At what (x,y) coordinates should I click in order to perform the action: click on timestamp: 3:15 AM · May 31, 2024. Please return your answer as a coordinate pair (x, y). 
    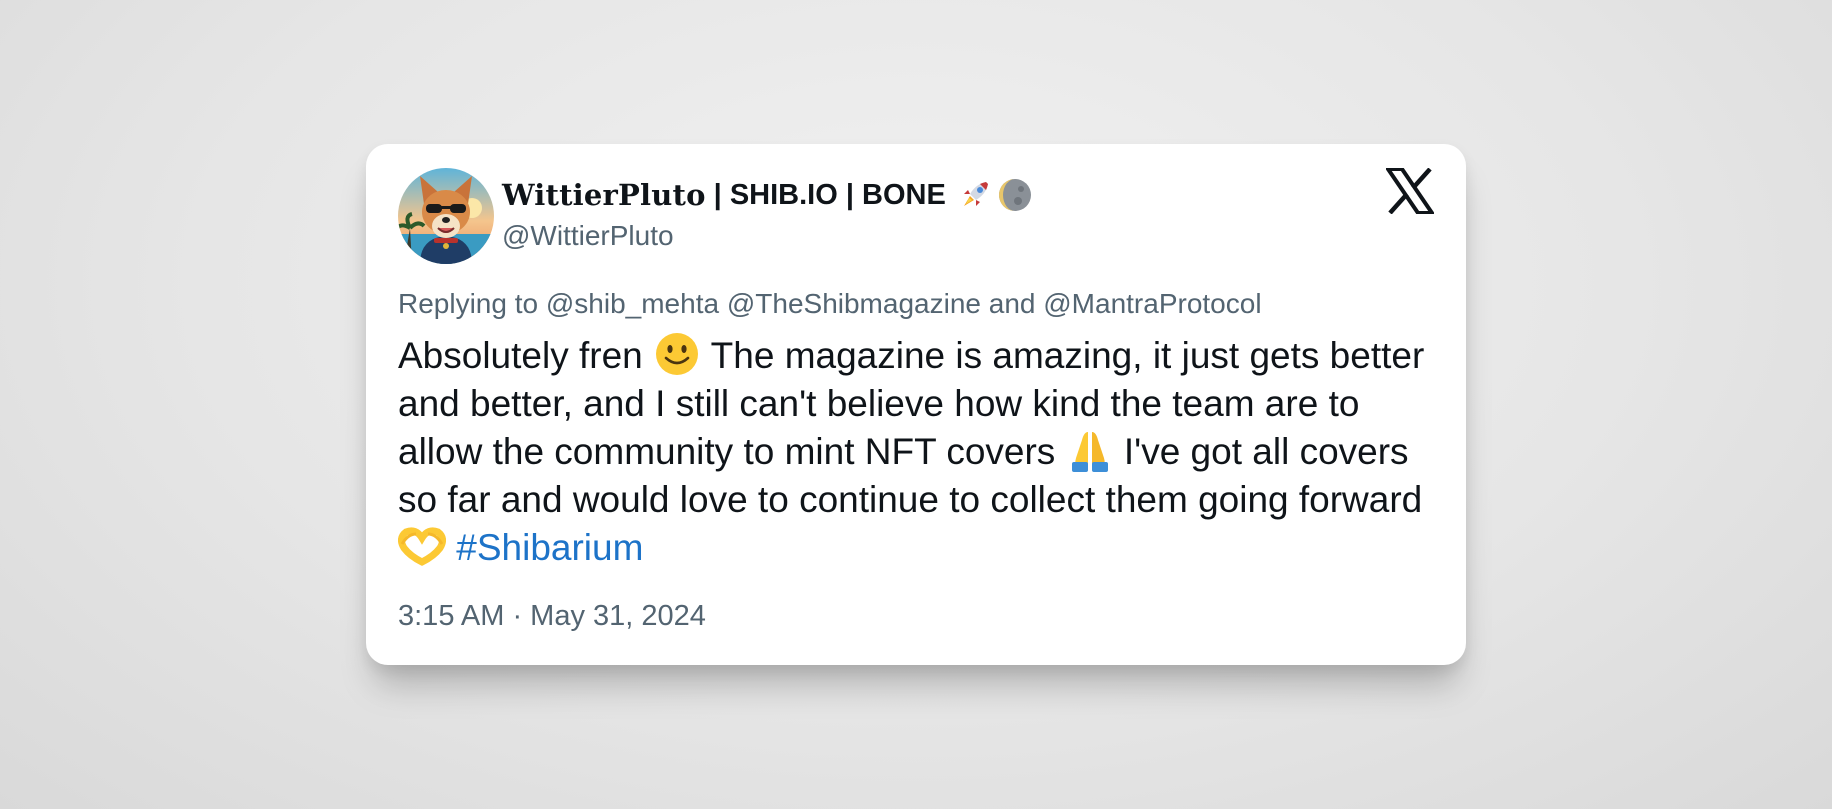
    Looking at the image, I should click on (552, 616).